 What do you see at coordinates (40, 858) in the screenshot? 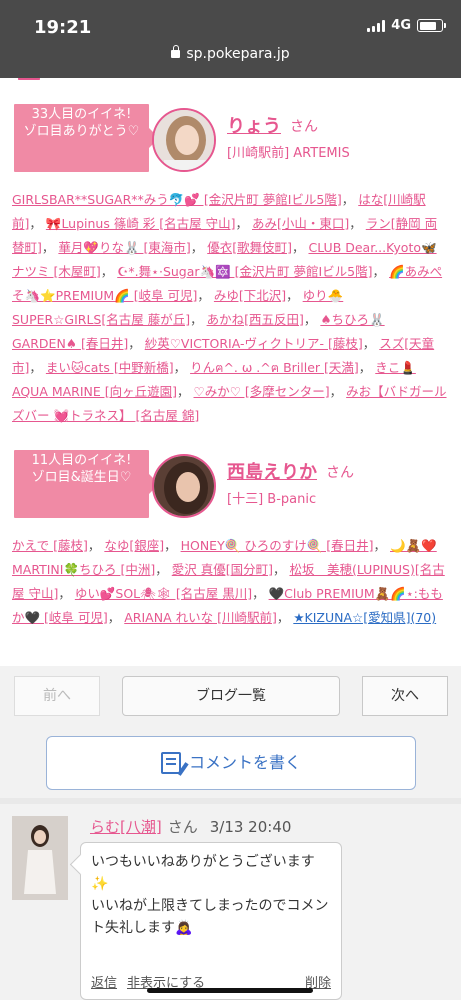
I see `commenter-avatar` at bounding box center [40, 858].